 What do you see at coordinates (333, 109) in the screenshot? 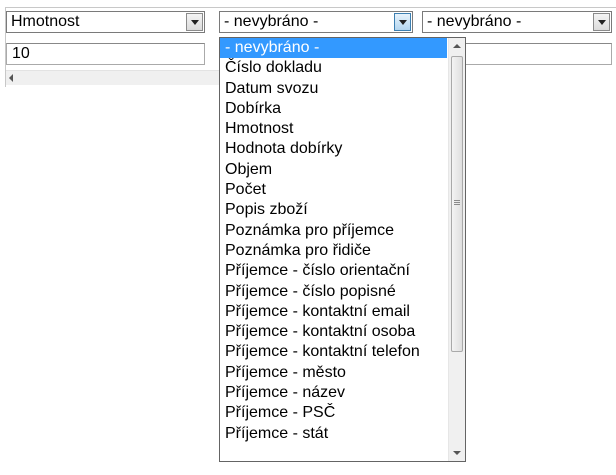
I see `dropdown-option: Dobírka` at bounding box center [333, 109].